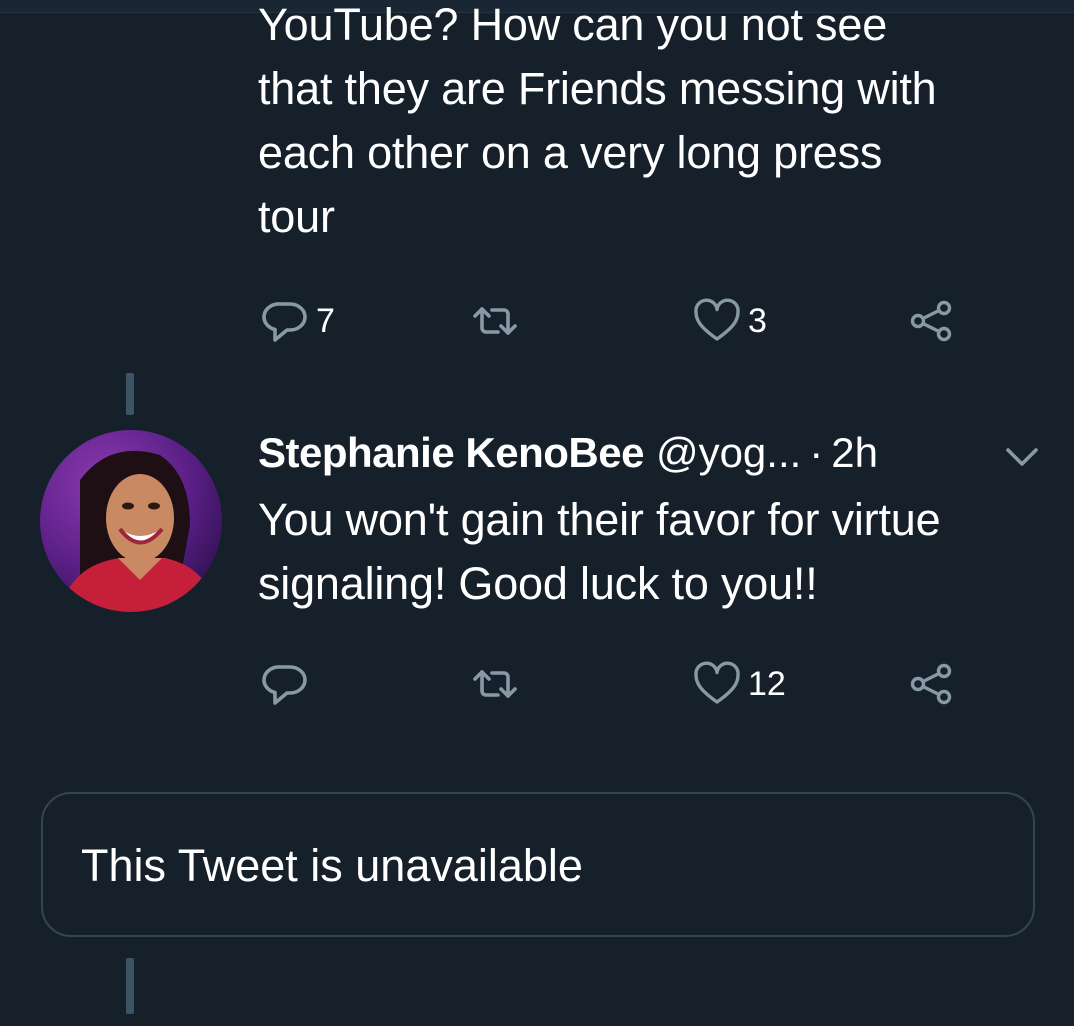 Image resolution: width=1074 pixels, height=1026 pixels. Describe the element at coordinates (767, 684) in the screenshot. I see `like-count: 12` at that location.